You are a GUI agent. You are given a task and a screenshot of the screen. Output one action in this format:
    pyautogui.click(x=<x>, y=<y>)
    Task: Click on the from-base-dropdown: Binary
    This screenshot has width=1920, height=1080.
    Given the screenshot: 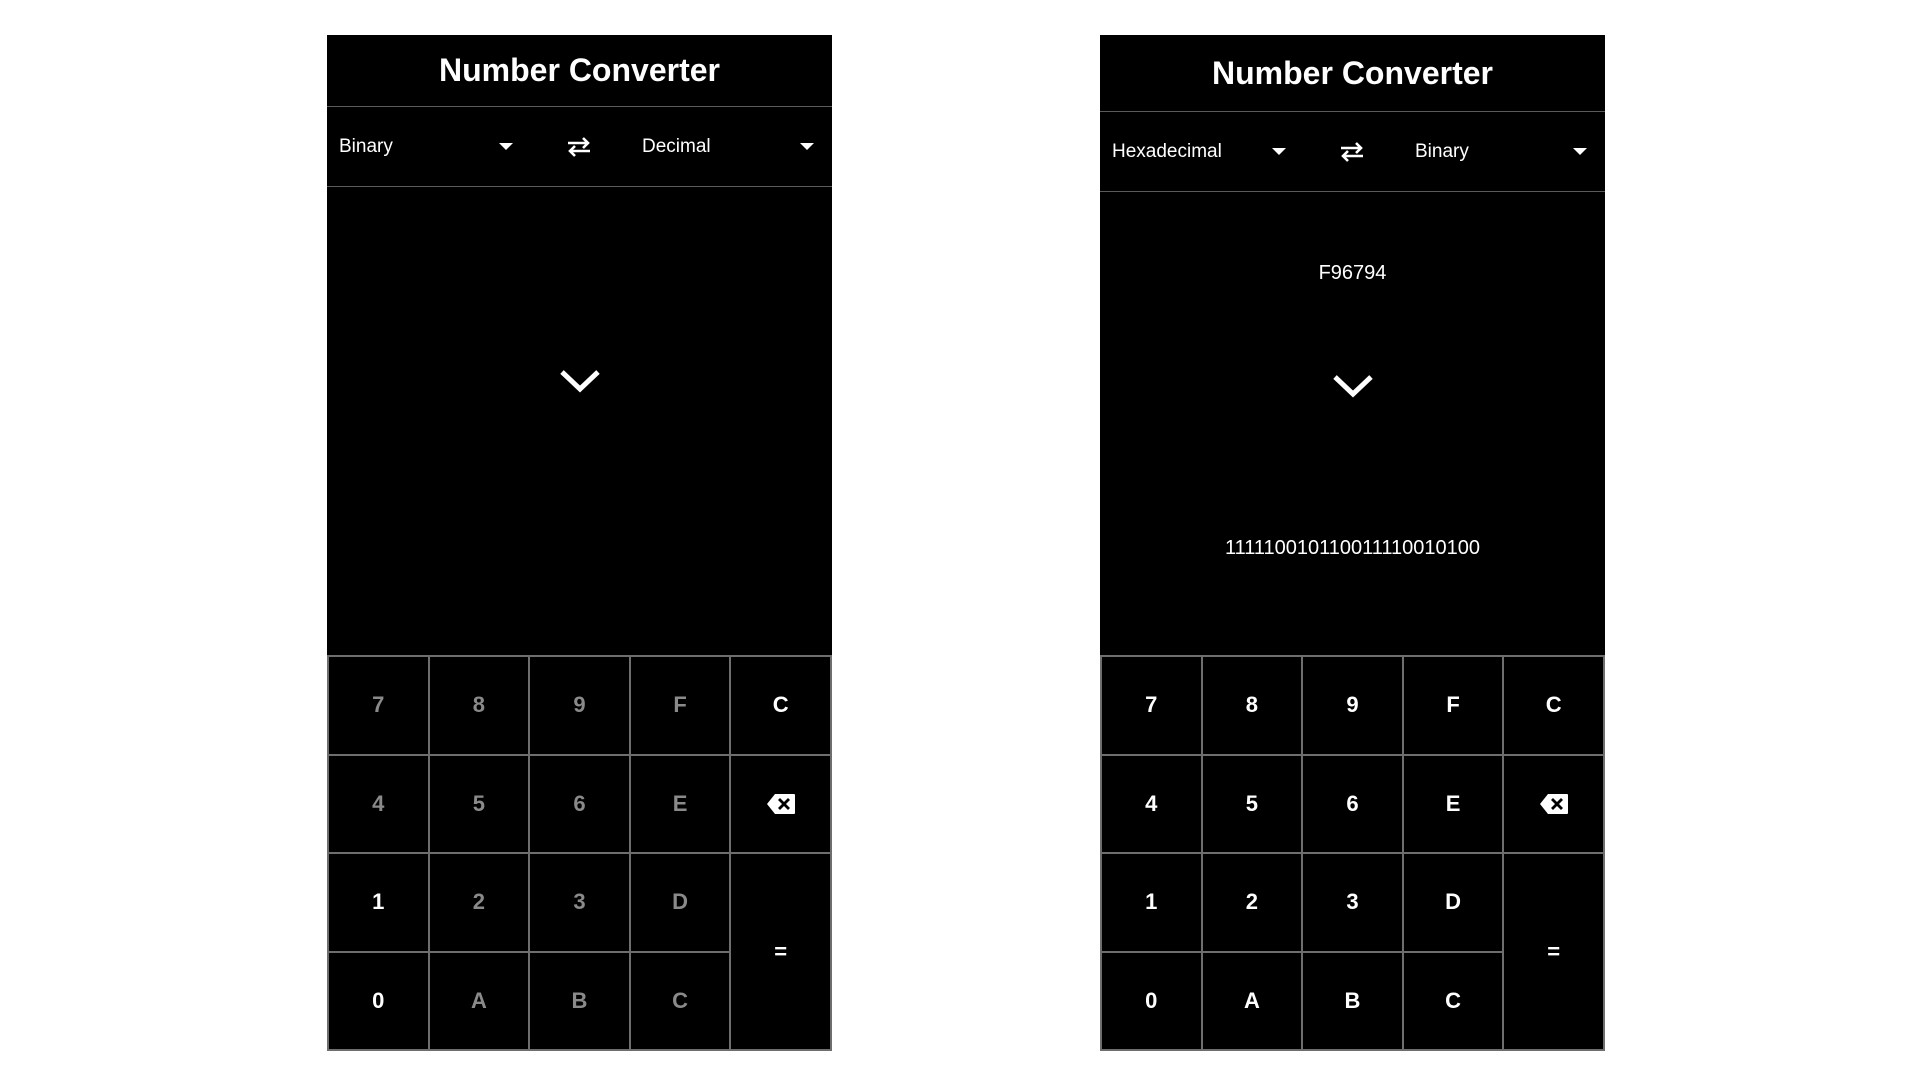 What is the action you would take?
    pyautogui.click(x=426, y=146)
    